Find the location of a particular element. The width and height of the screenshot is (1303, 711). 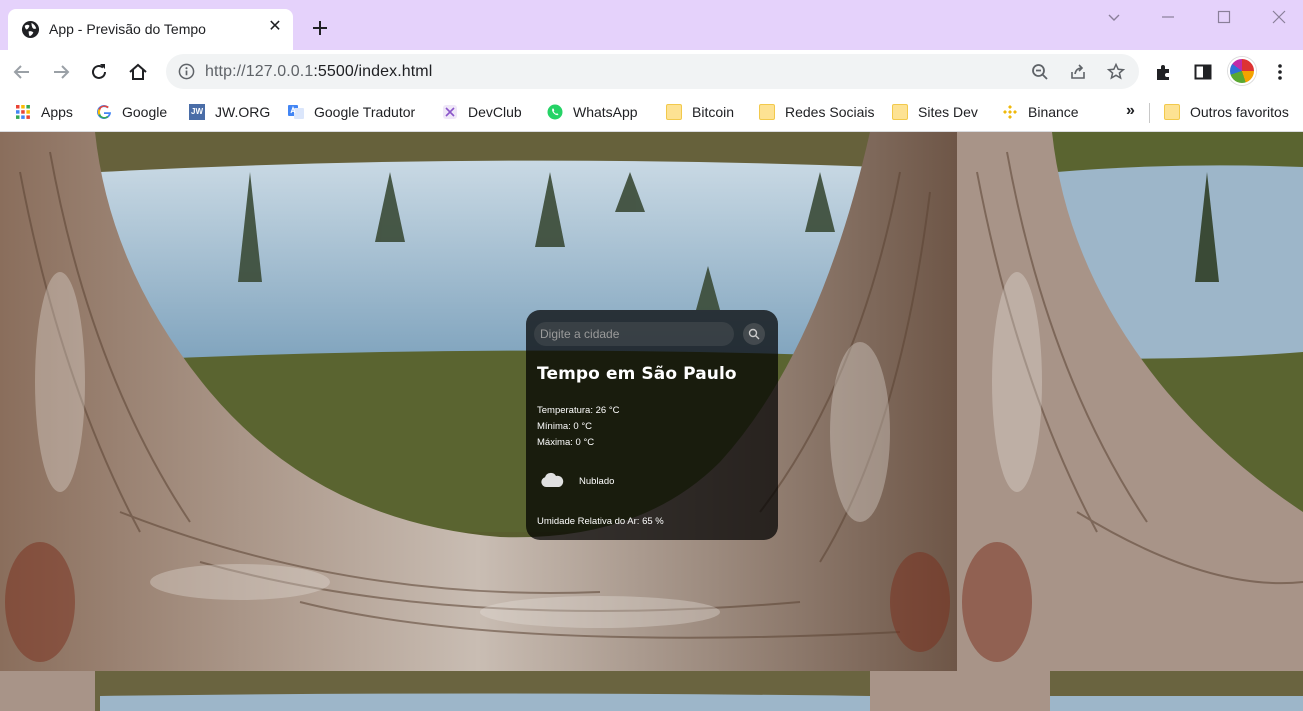

whatsapp-icon is located at coordinates (555, 112).